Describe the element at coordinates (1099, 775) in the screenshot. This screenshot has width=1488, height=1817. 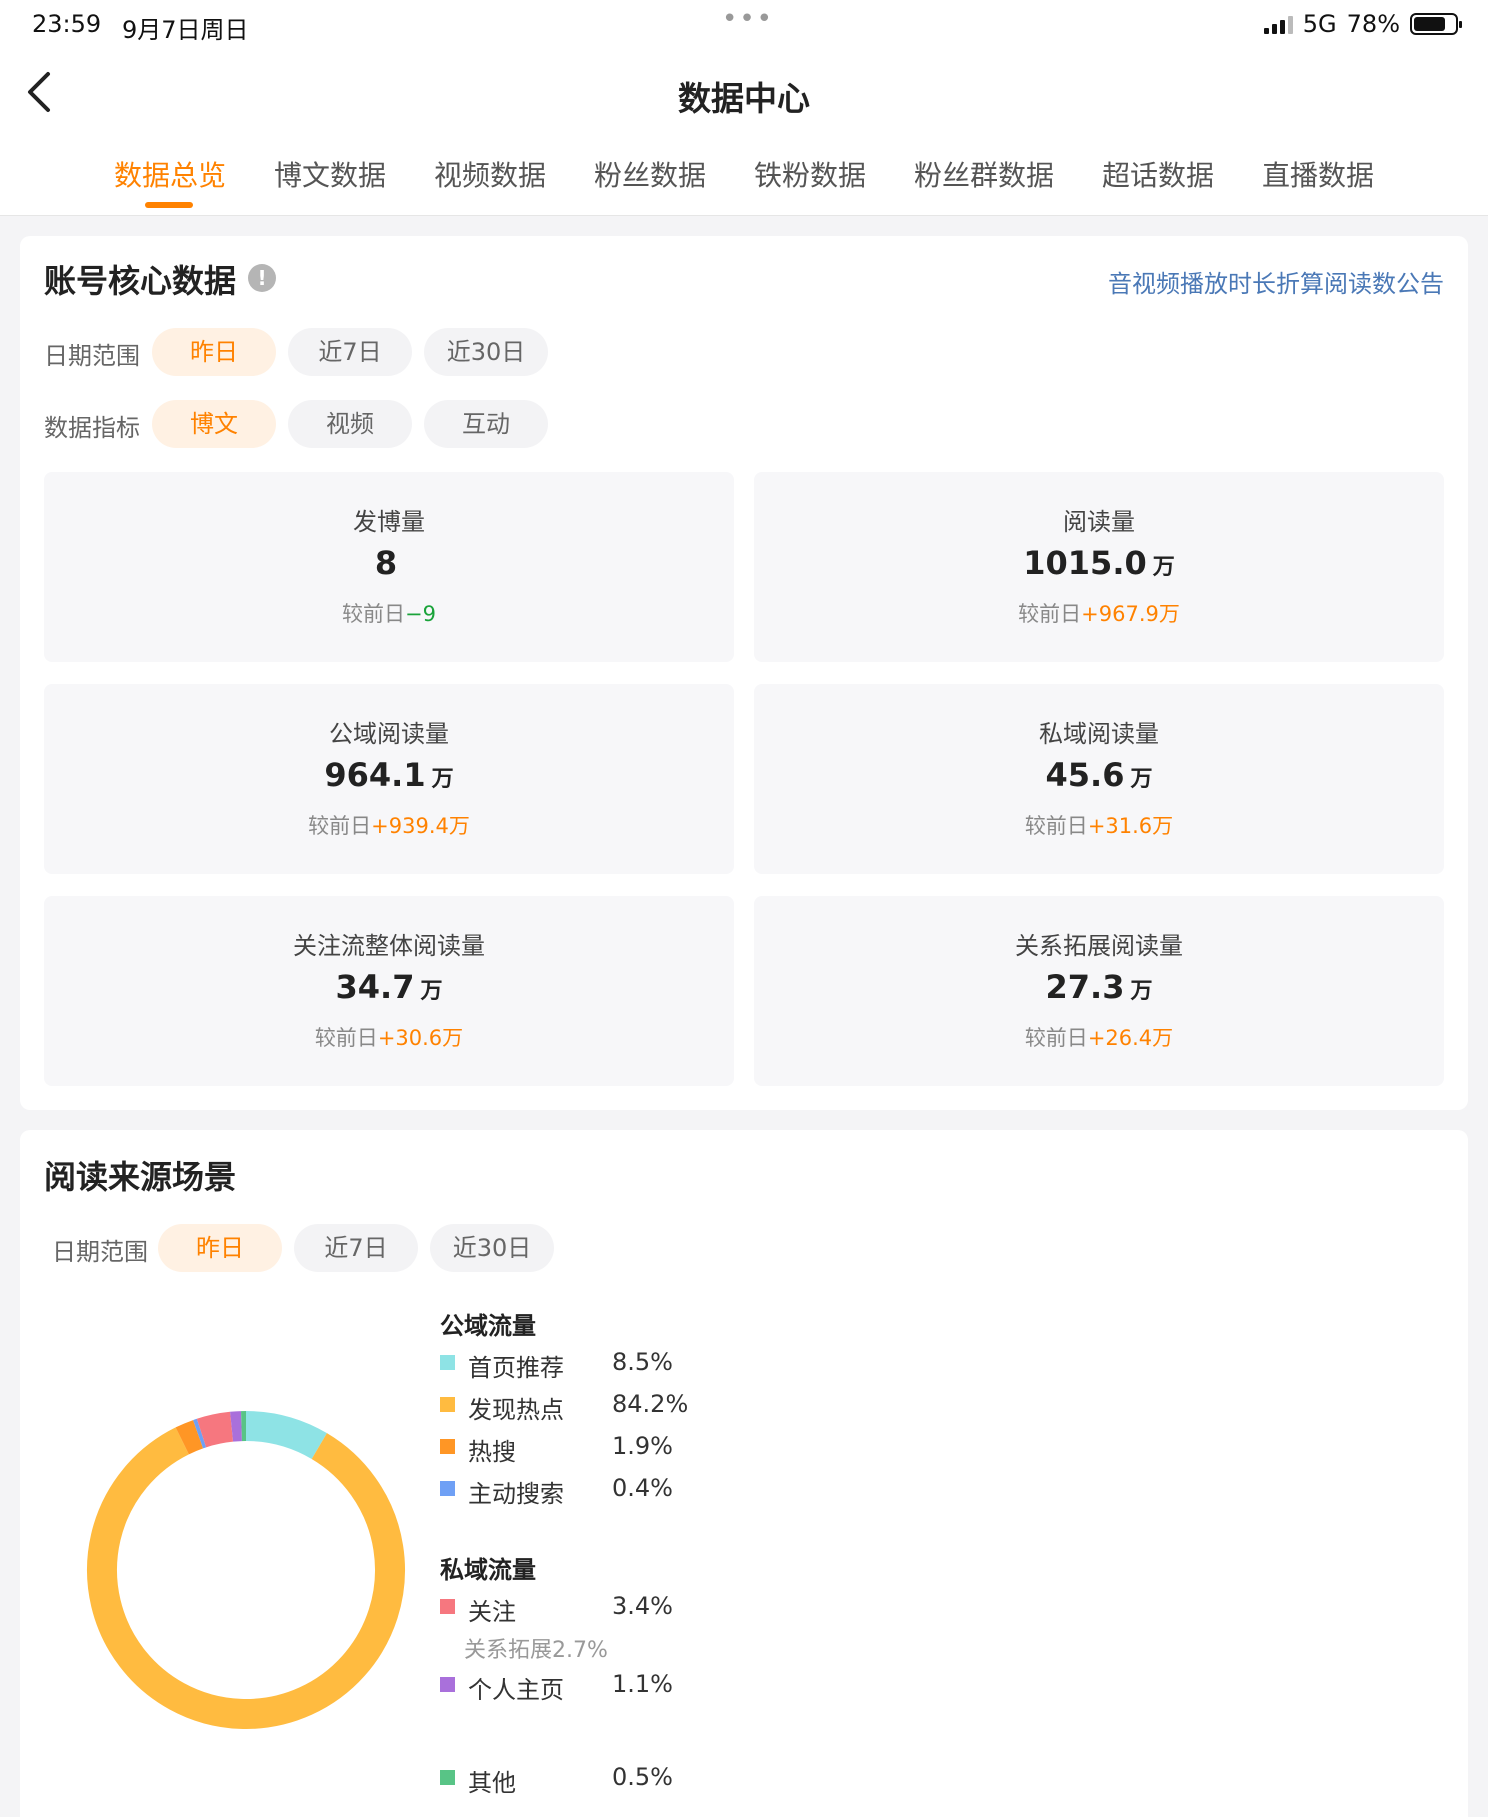
I see `metric-value: 45.6 万` at that location.